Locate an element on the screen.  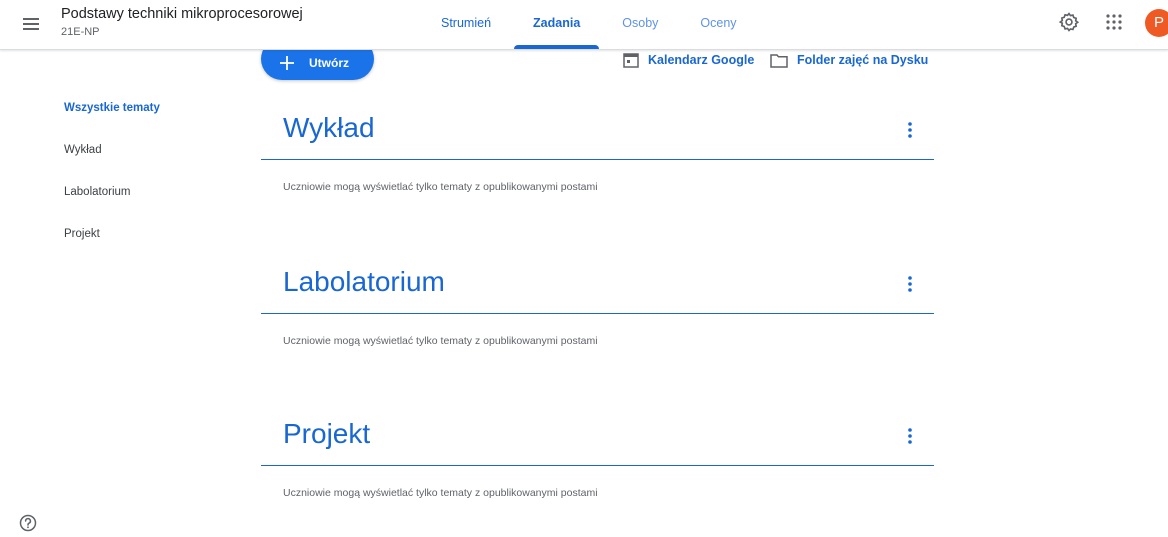
avatar: P is located at coordinates (1156, 23).